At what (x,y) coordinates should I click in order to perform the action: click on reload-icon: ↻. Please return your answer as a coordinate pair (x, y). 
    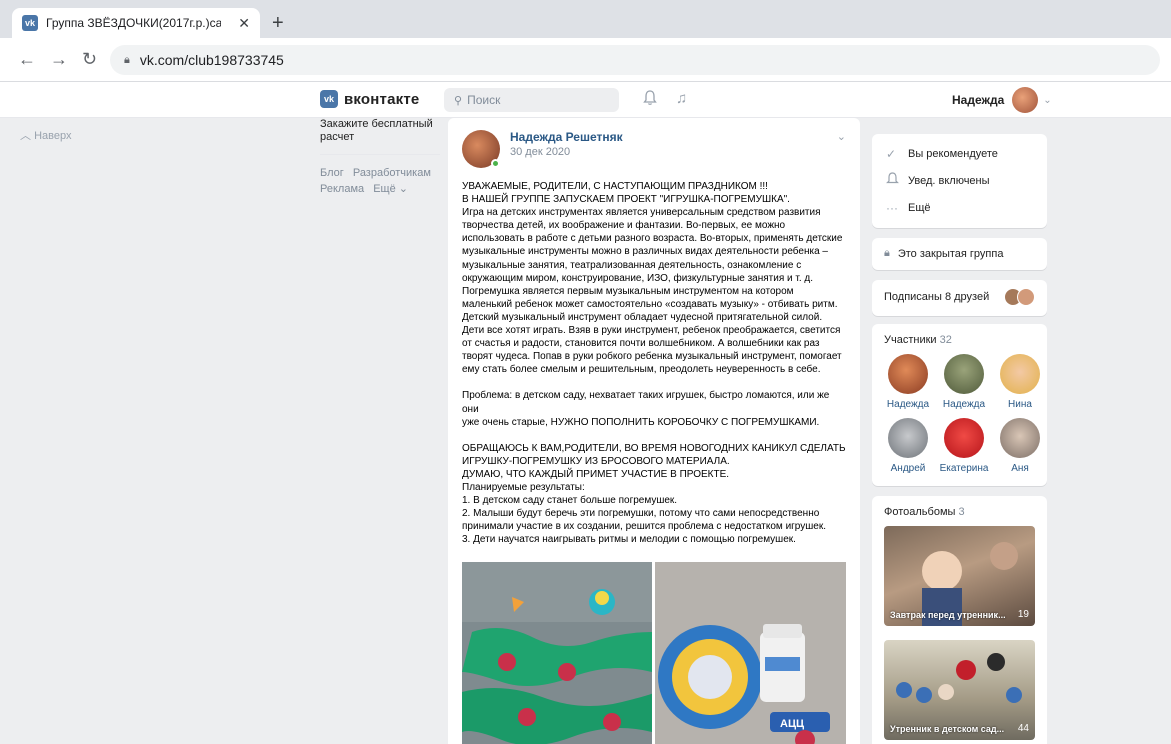
    Looking at the image, I should click on (89, 59).